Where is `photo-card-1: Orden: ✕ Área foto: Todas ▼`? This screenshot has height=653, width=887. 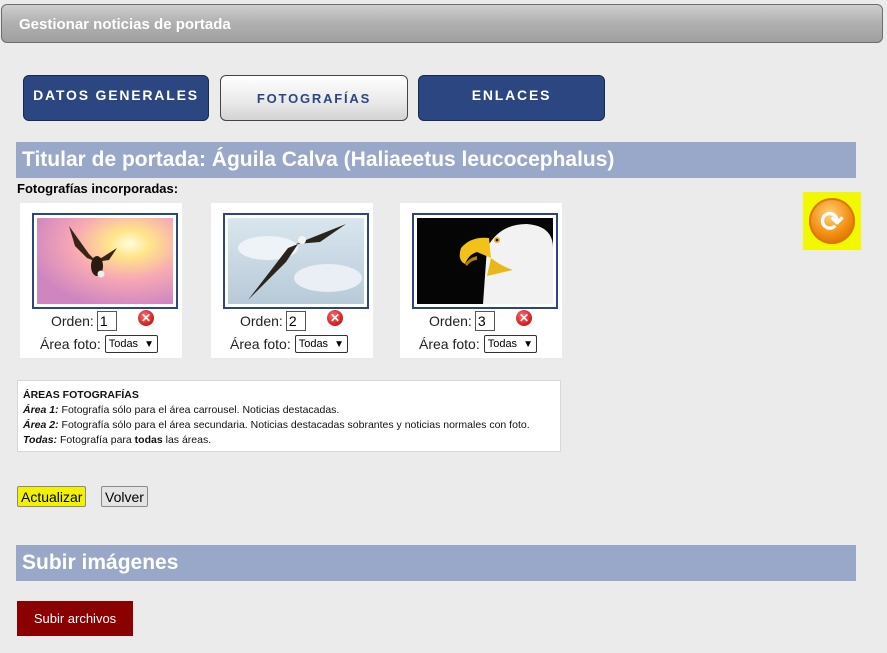
photo-card-1: Orden: ✕ Área foto: Todas ▼ is located at coordinates (101, 280).